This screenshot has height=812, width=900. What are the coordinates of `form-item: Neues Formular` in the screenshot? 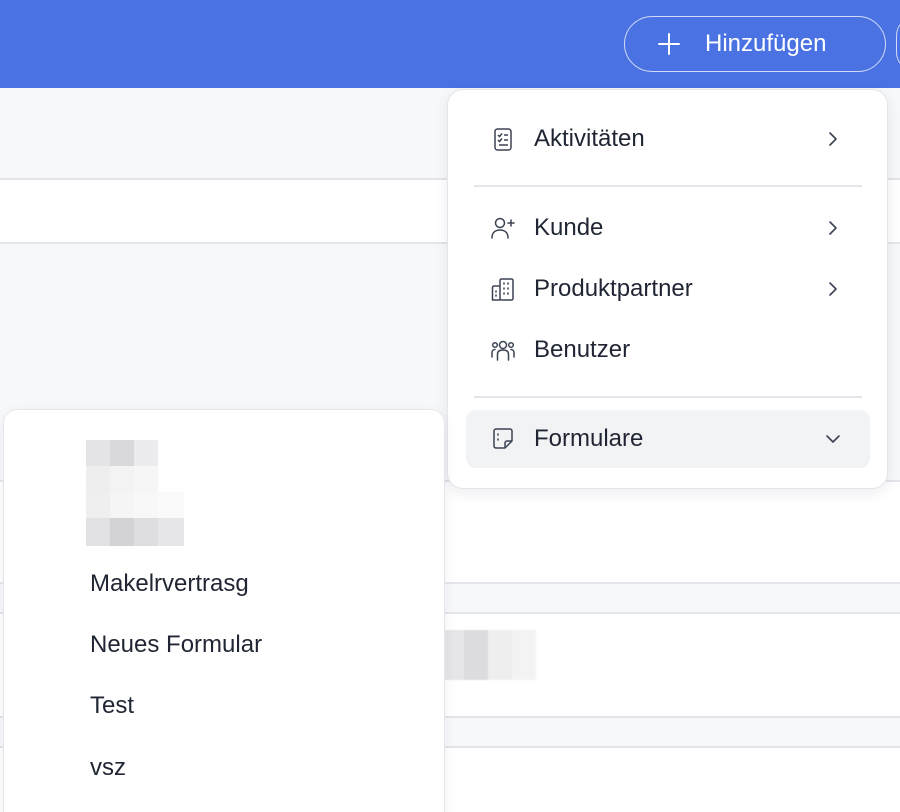 It's located at (176, 645).